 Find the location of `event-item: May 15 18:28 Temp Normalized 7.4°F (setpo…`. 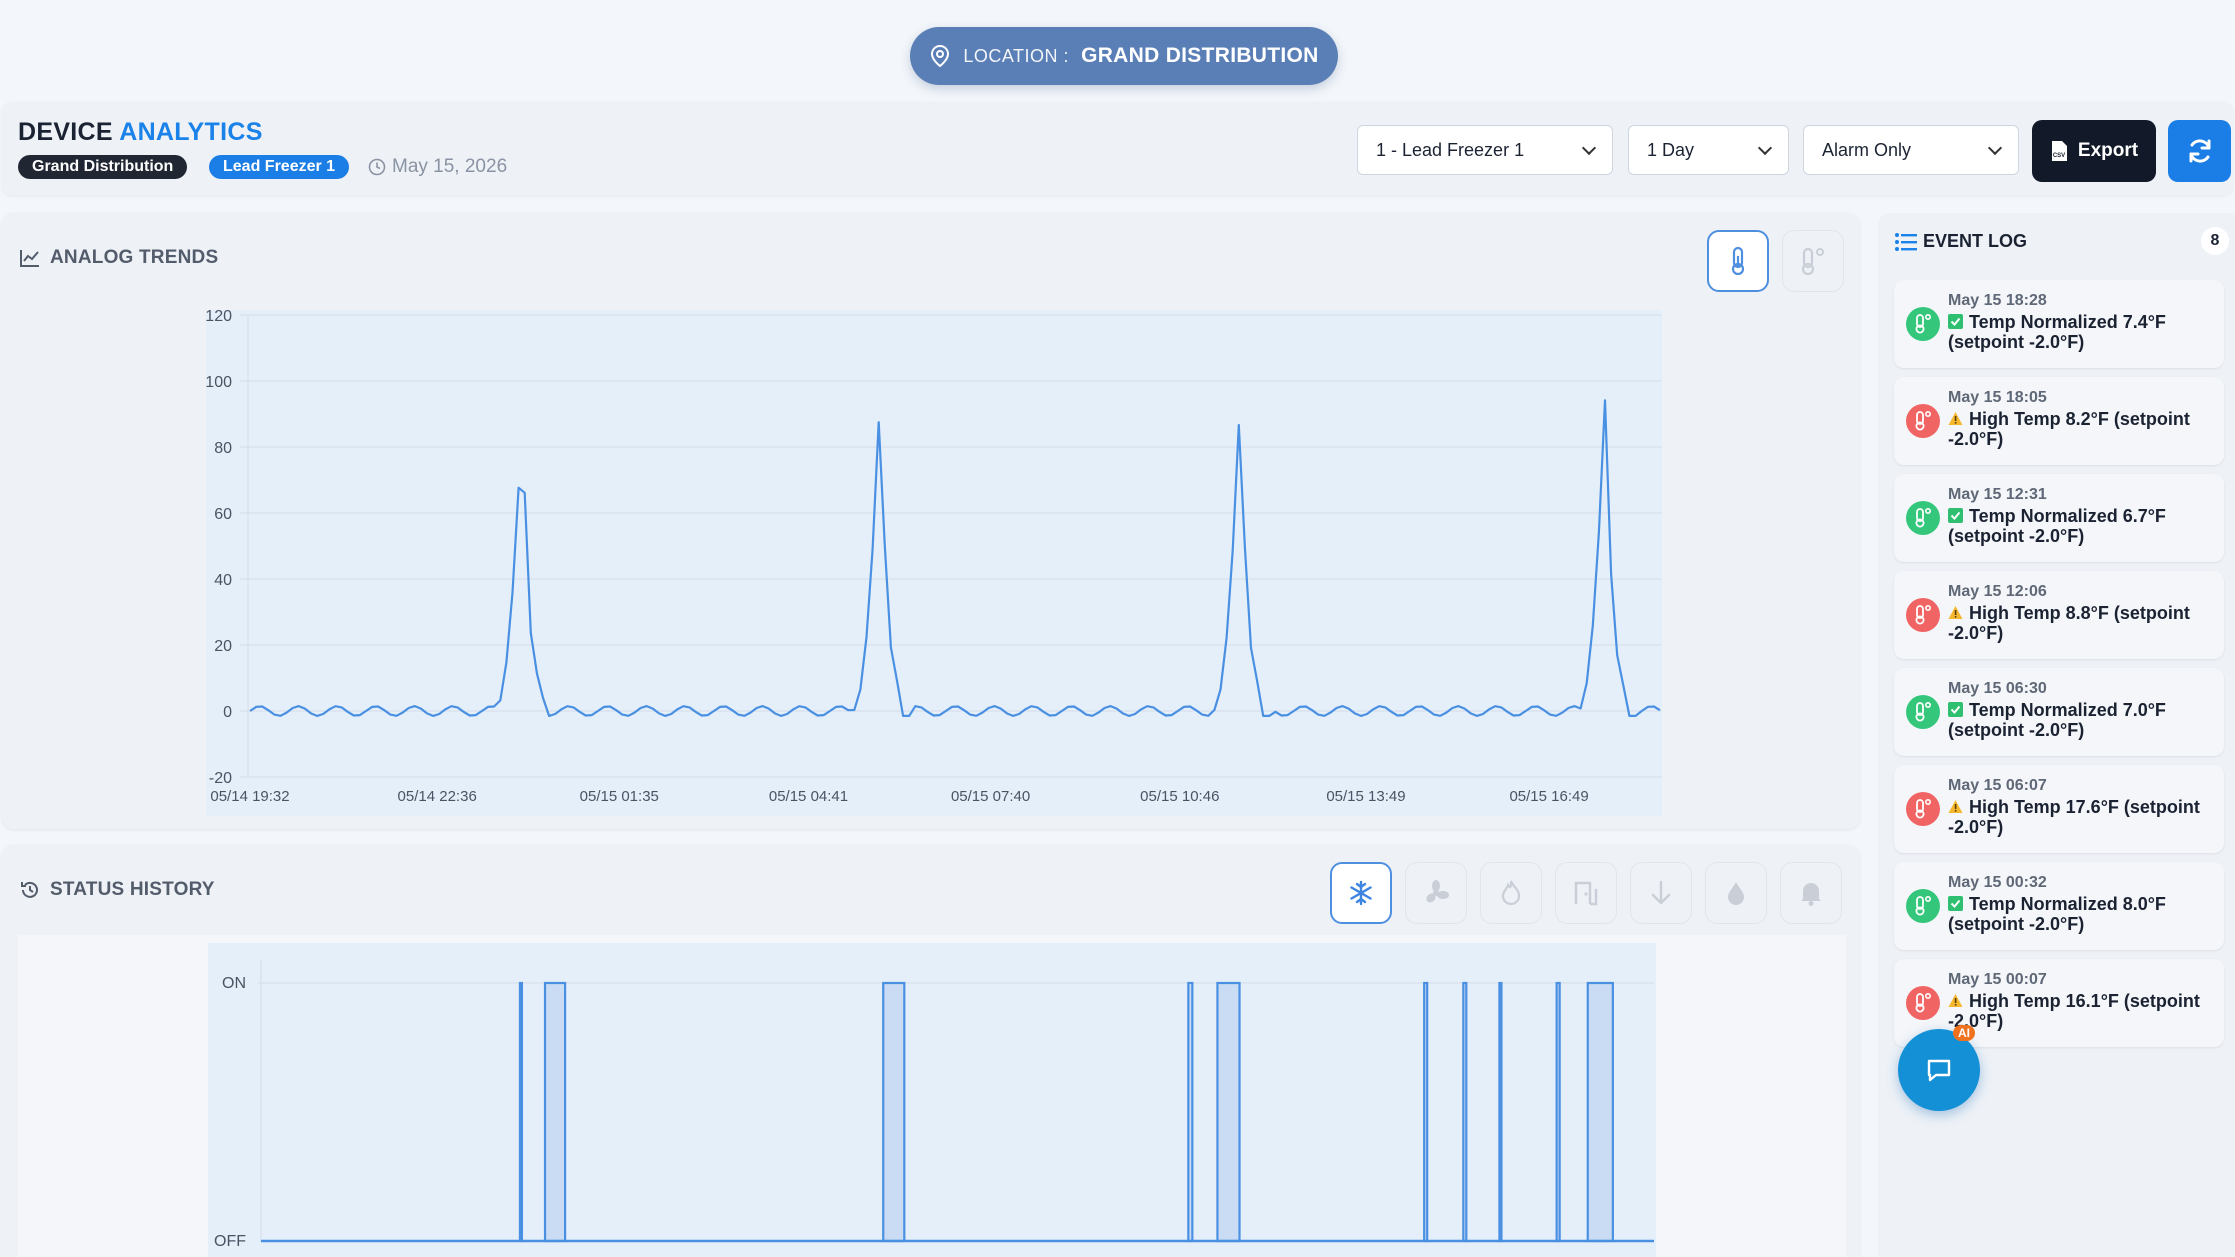

event-item: May 15 18:28 Temp Normalized 7.4°F (setpo… is located at coordinates (2059, 324).